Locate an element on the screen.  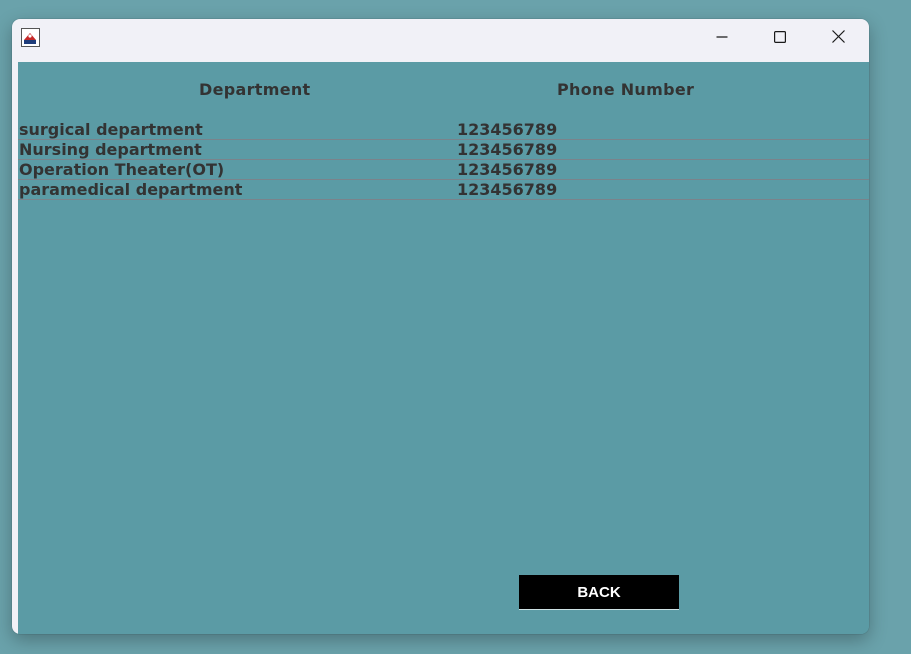
close-button is located at coordinates (838, 37).